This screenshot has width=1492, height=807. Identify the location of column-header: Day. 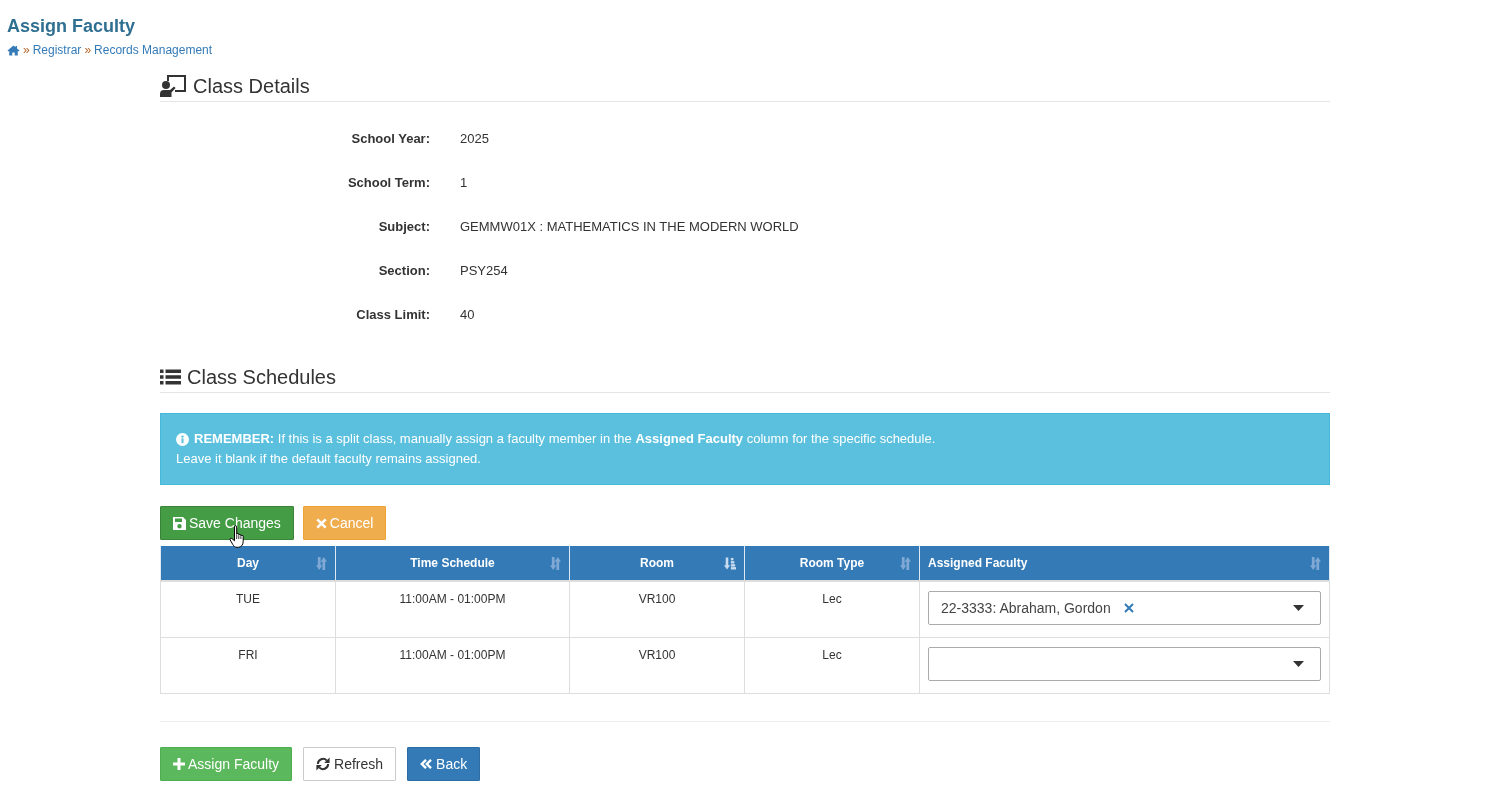
(248, 563).